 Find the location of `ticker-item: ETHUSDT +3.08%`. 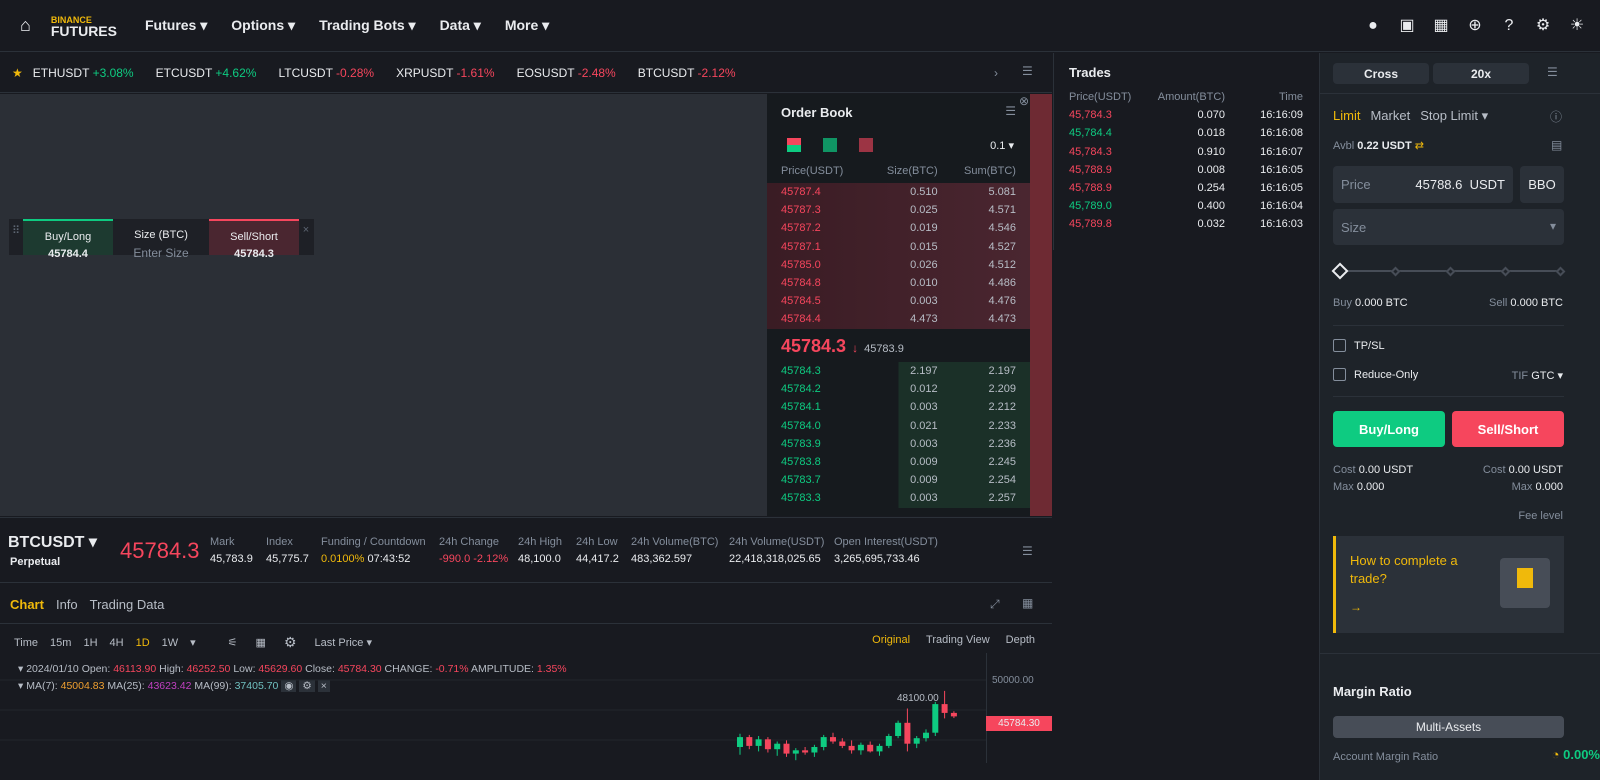

ticker-item: ETHUSDT +3.08% is located at coordinates (83, 73).